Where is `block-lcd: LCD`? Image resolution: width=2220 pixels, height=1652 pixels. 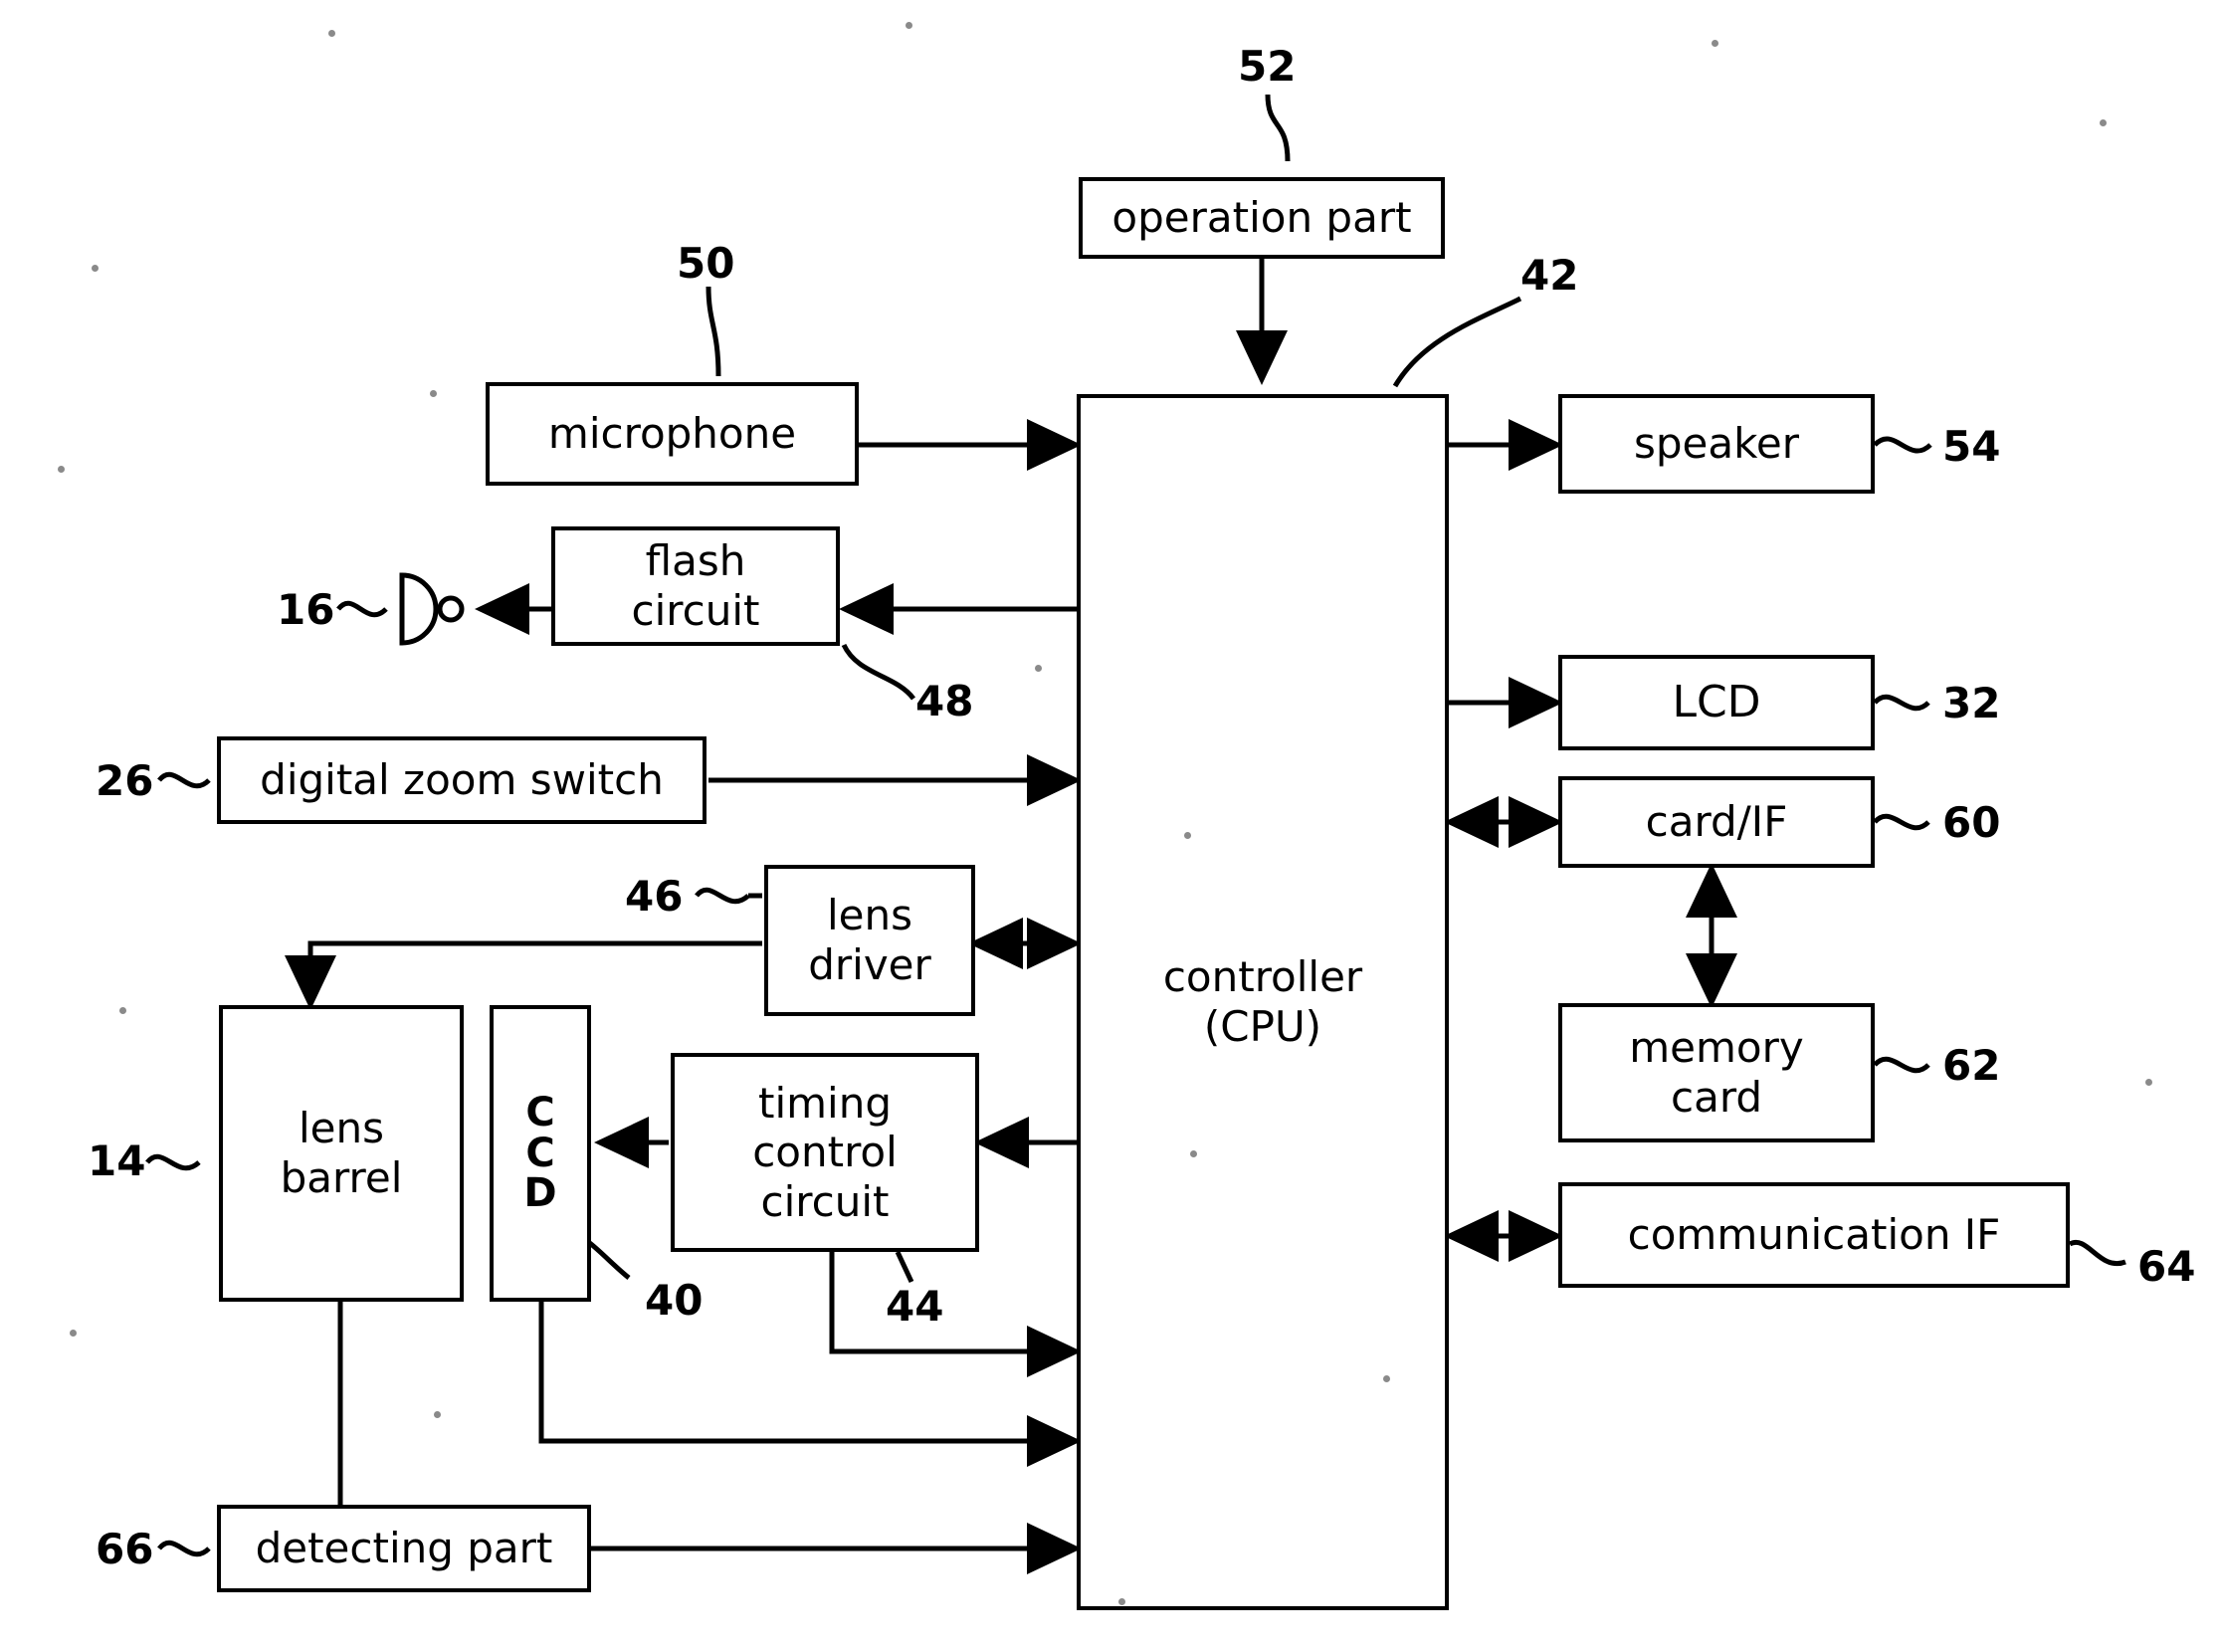
block-lcd: LCD is located at coordinates (1717, 702).